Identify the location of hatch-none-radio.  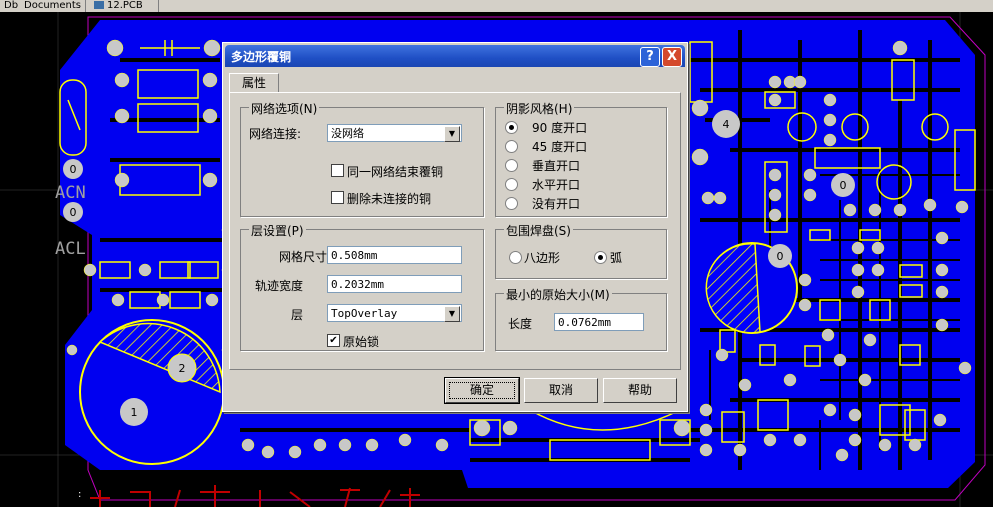
(511, 203).